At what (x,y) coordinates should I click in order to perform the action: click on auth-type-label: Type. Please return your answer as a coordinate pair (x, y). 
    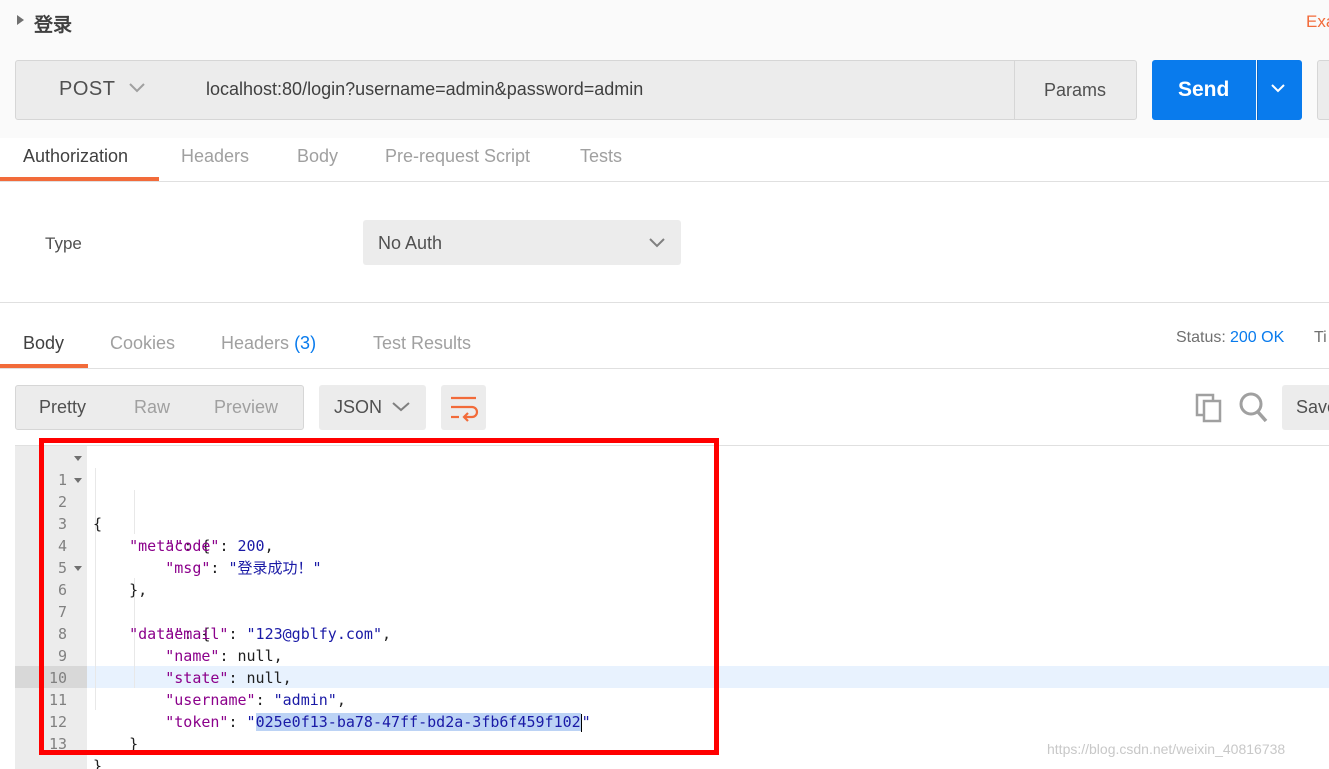
    Looking at the image, I should click on (63, 243).